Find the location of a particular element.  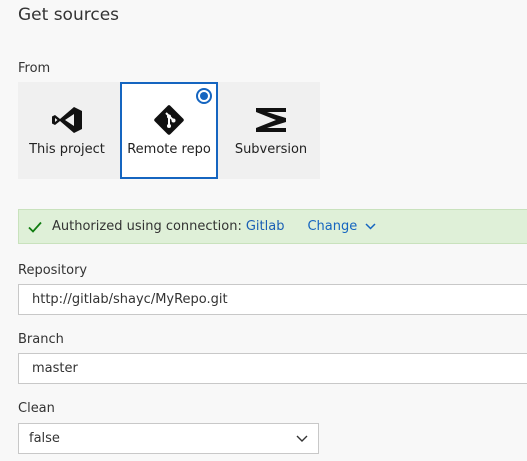

branch-label: Branch is located at coordinates (41, 339).